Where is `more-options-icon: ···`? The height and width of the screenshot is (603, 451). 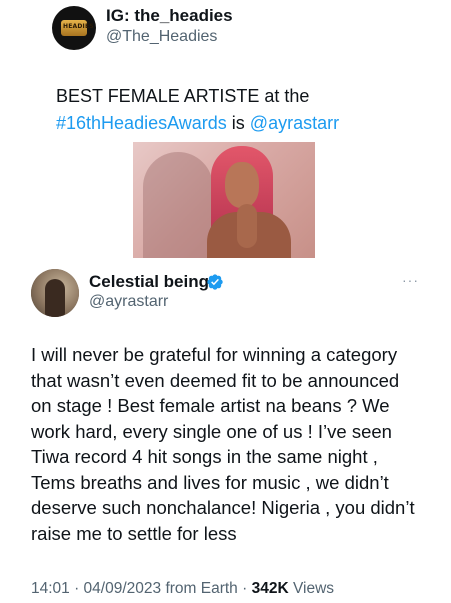
more-options-icon: ··· is located at coordinates (410, 280).